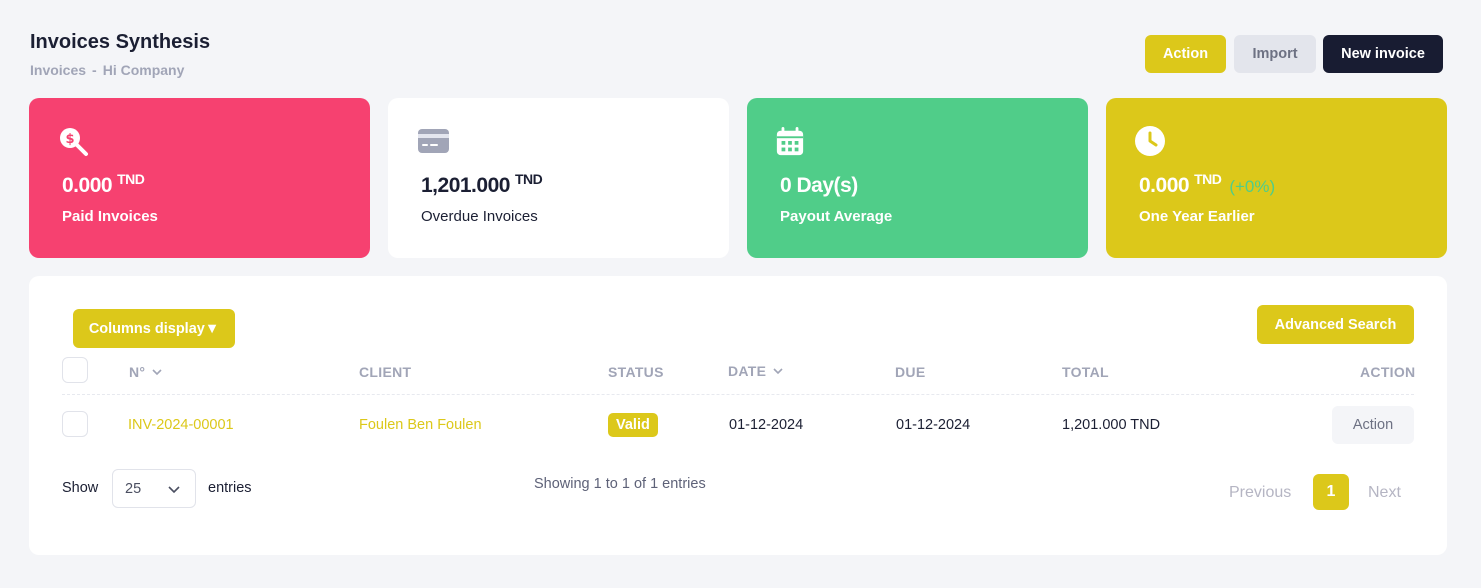 The width and height of the screenshot is (1481, 588). I want to click on breadcrumb-item-invoices: Invoices, so click(58, 70).